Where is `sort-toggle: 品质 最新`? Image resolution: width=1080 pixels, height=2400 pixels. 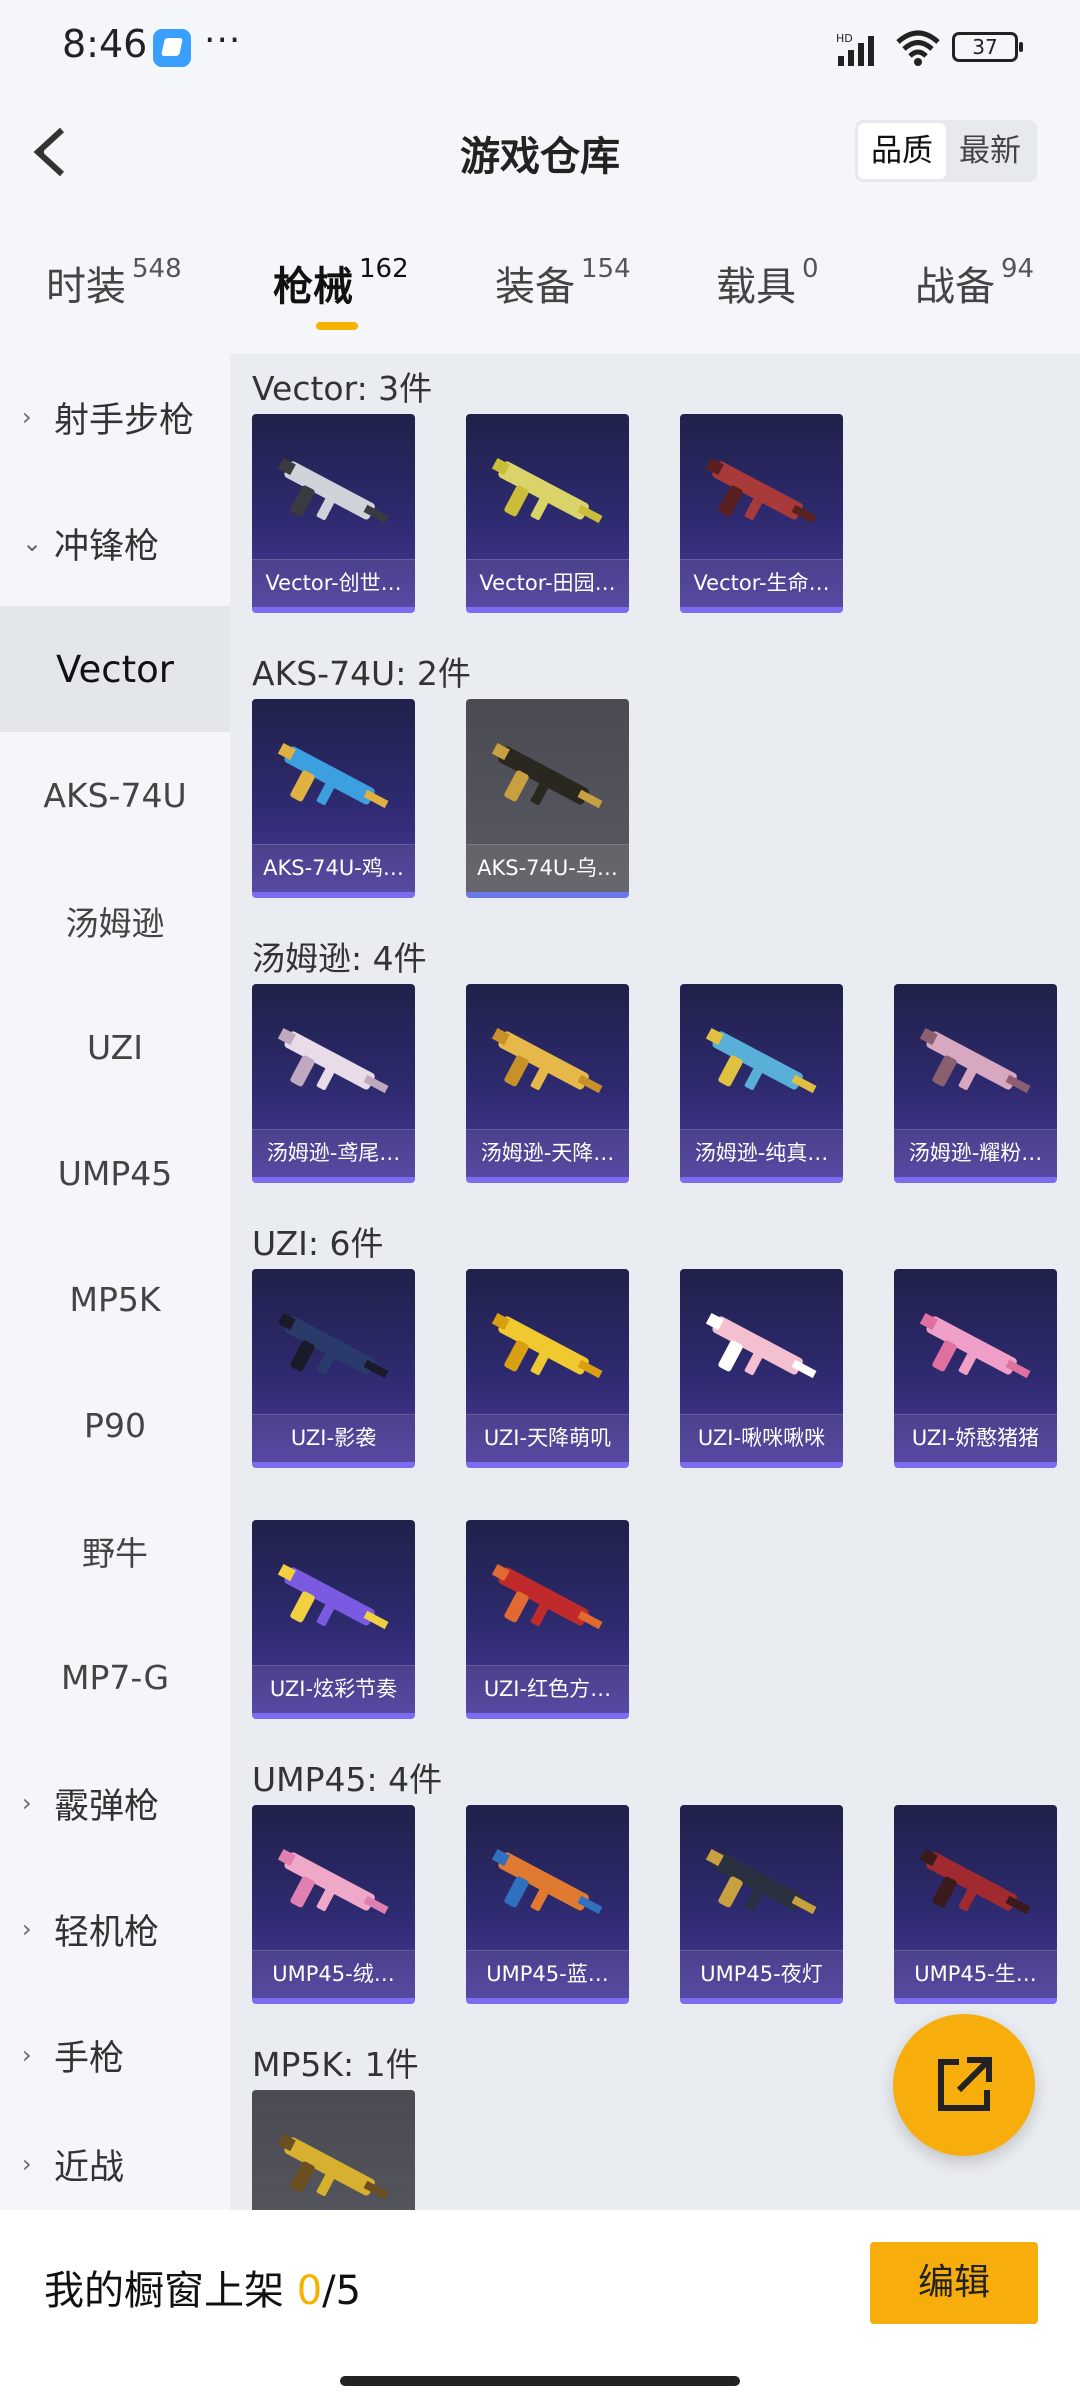 sort-toggle: 品质 最新 is located at coordinates (946, 151).